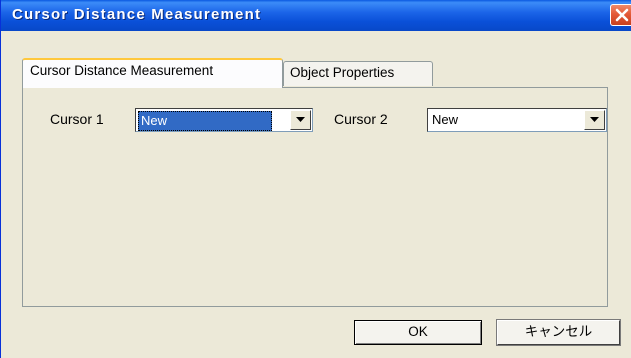  What do you see at coordinates (358, 73) in the screenshot?
I see `tab-object-properties: Object Properties` at bounding box center [358, 73].